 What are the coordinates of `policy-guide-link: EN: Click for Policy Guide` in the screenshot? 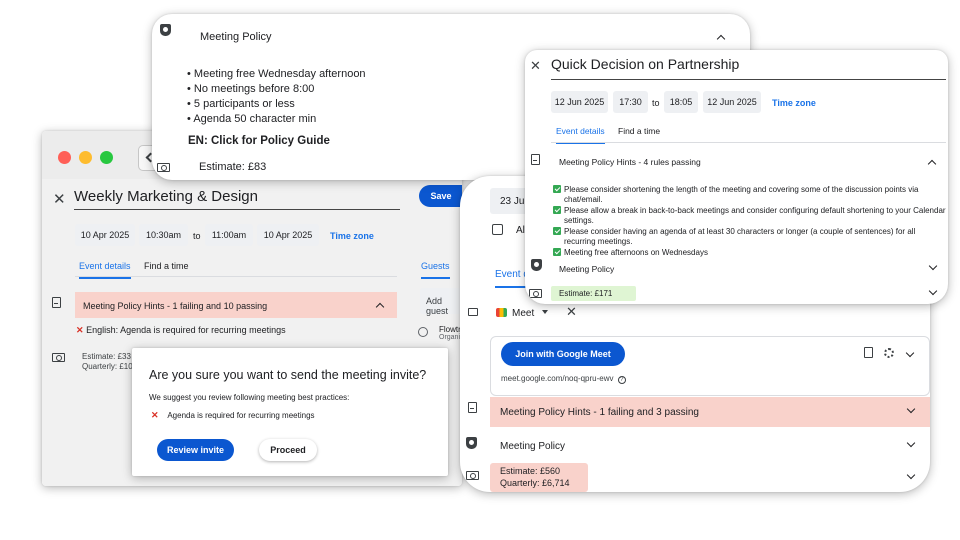 It's located at (259, 141).